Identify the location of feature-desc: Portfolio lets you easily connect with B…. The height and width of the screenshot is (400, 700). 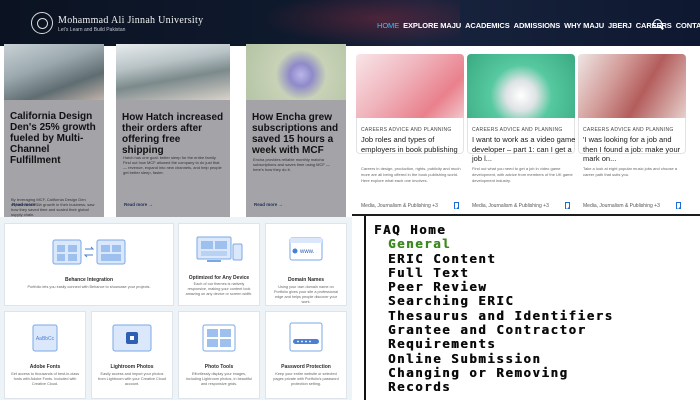
(89, 287).